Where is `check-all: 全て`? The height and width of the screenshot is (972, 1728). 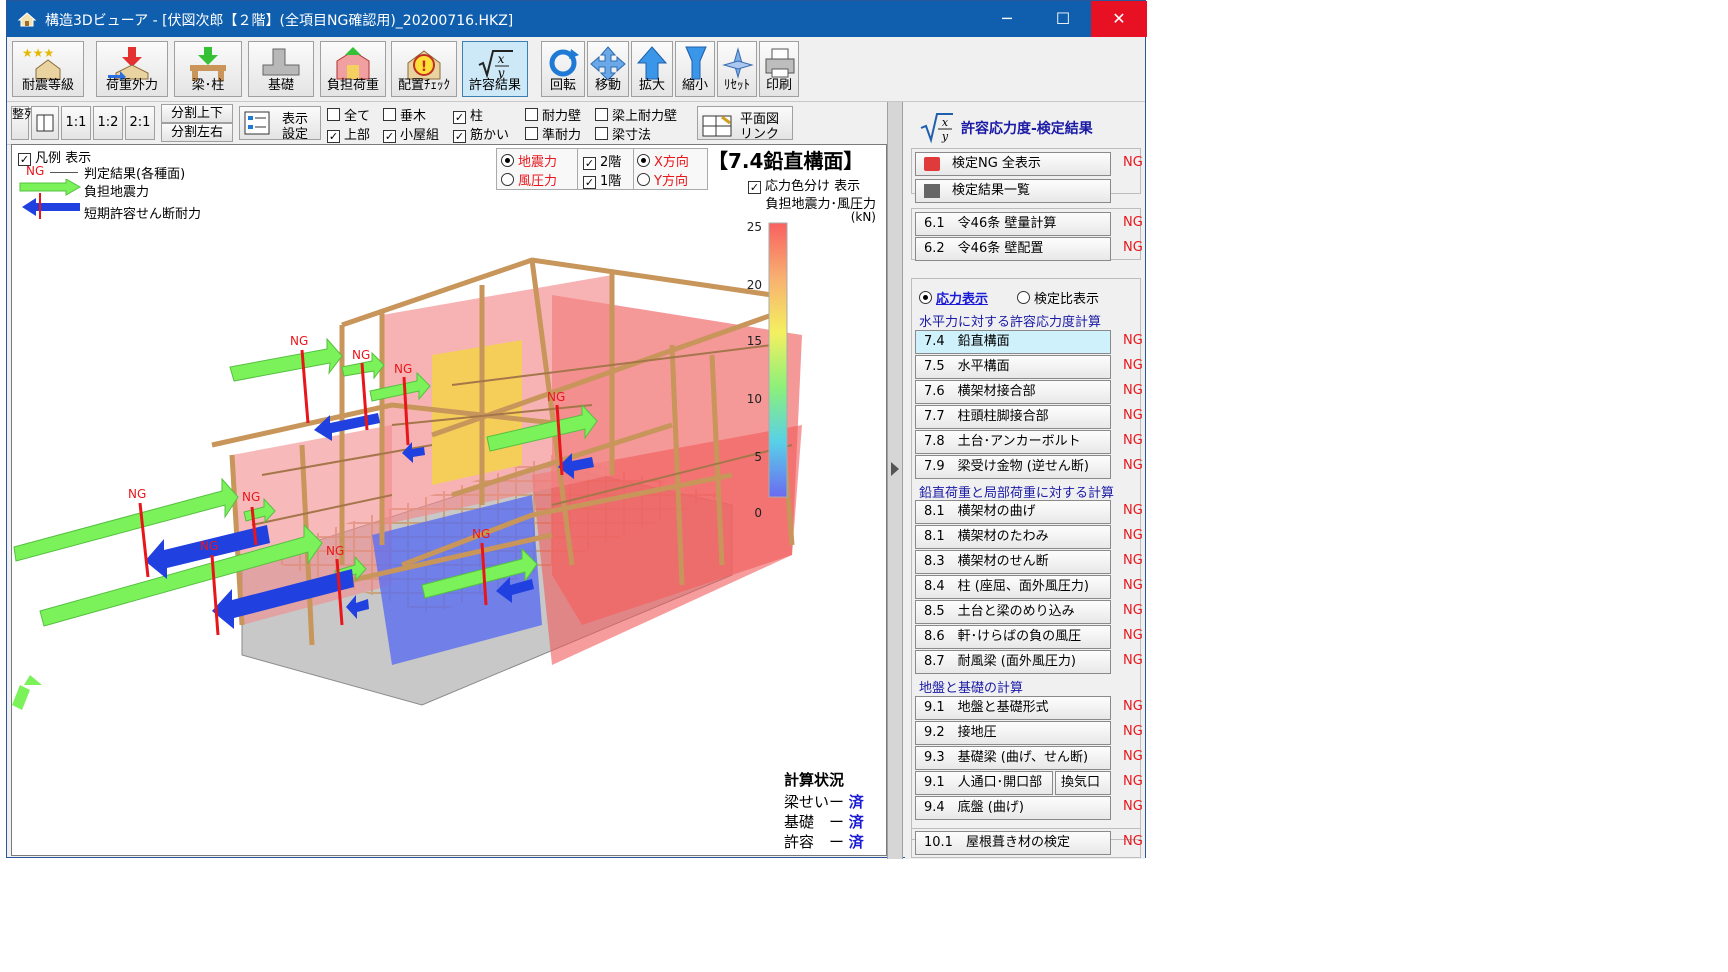
check-all: 全て is located at coordinates (348, 114).